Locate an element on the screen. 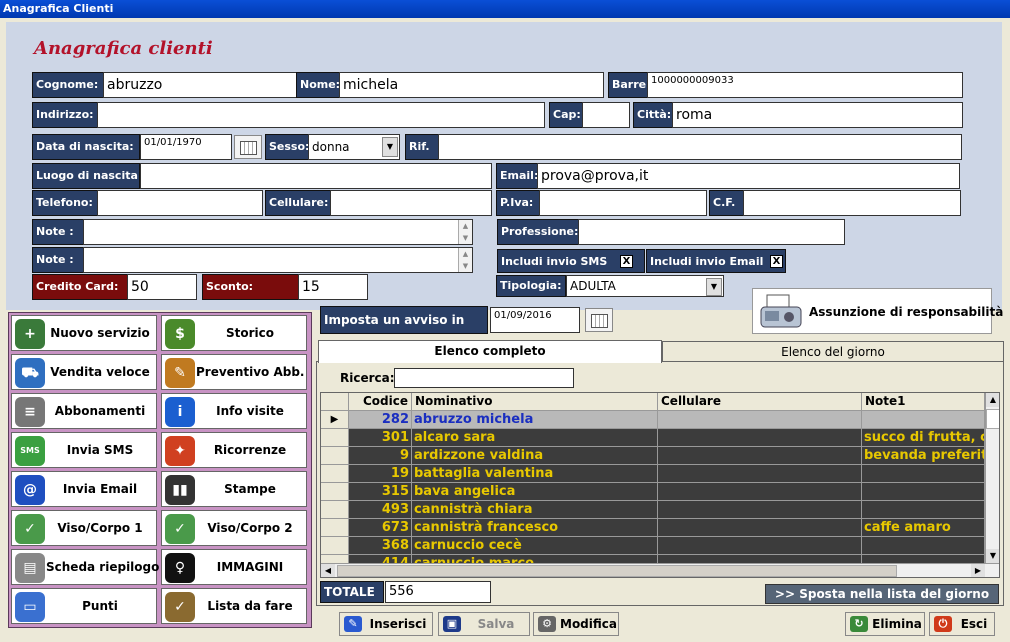 The image size is (1010, 642). menu-storico-button: $ Storico is located at coordinates (234, 333).